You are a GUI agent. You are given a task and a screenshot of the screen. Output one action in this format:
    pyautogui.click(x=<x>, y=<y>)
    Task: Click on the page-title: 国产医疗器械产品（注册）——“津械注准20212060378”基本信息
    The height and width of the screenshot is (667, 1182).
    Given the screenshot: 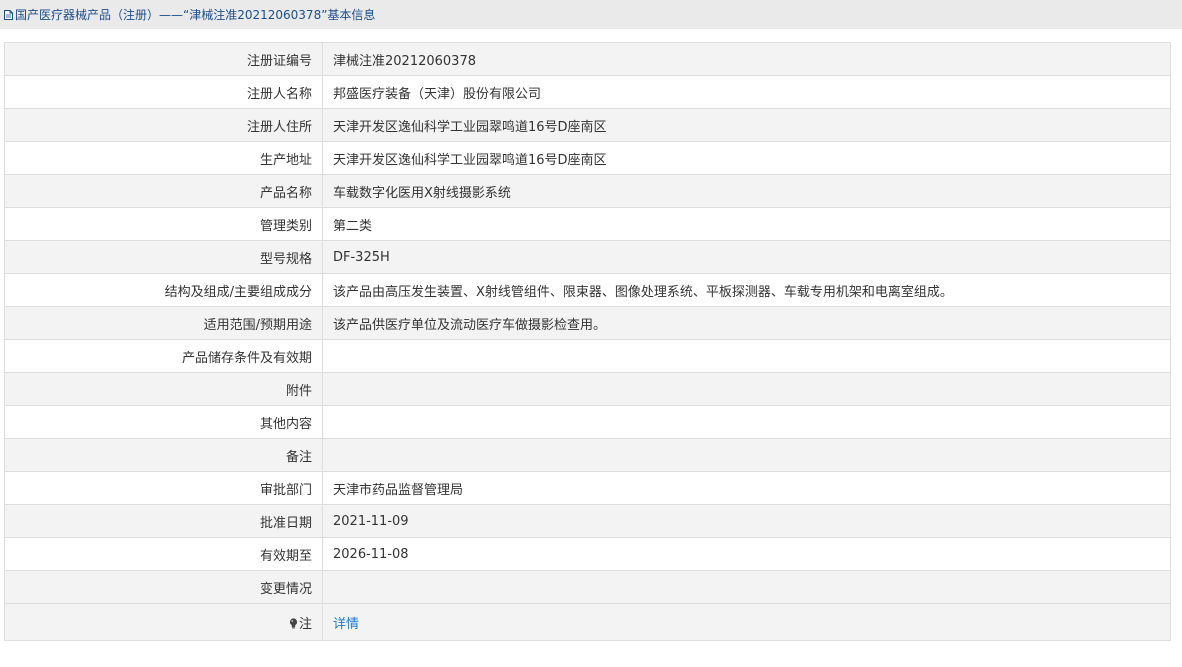 What is the action you would take?
    pyautogui.click(x=195, y=15)
    